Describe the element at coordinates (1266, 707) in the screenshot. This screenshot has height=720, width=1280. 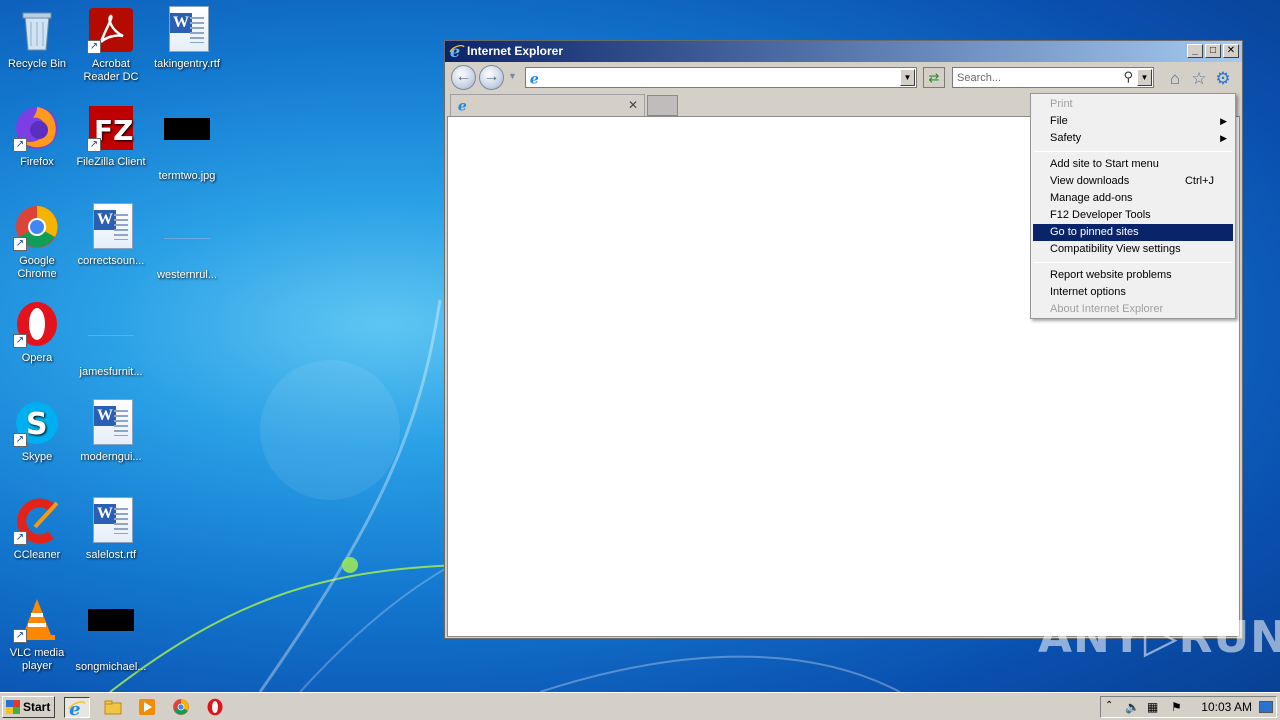
I see `show-desktop-icon` at that location.